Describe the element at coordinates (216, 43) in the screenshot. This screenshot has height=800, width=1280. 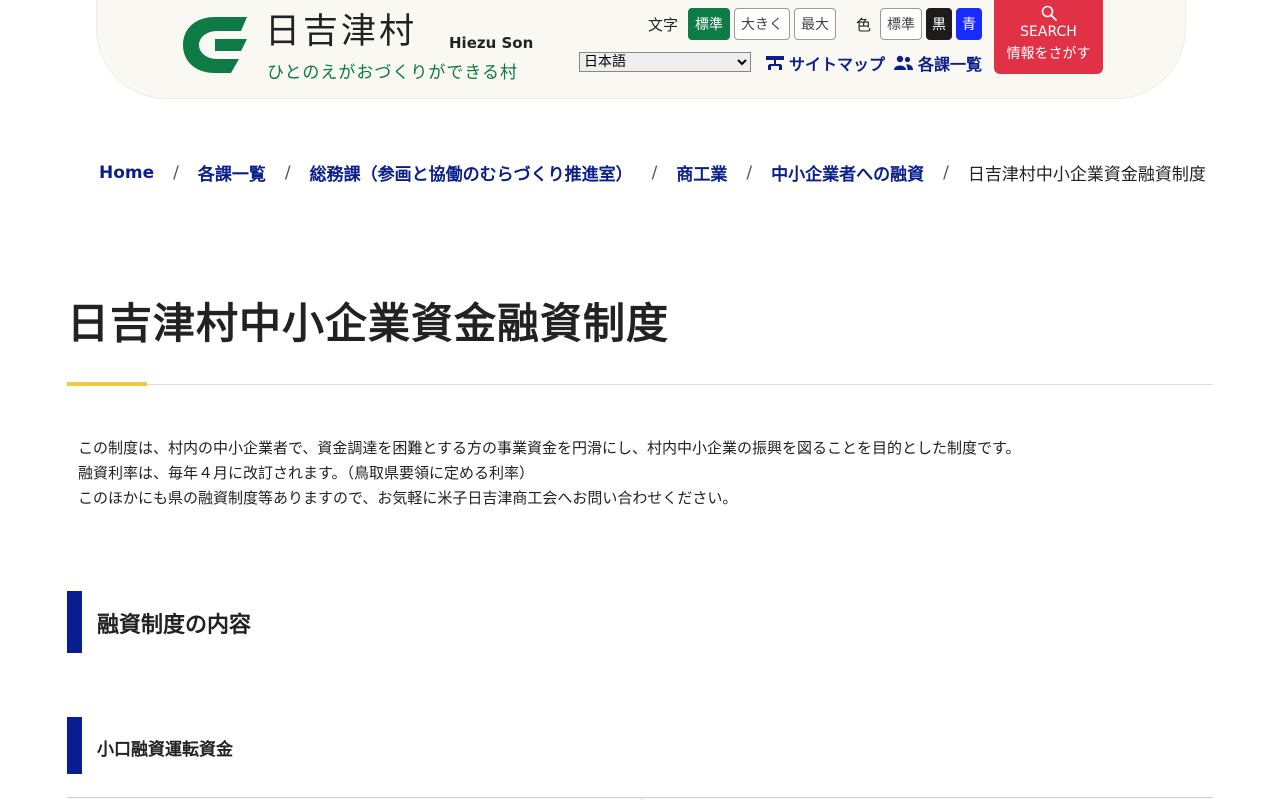
I see `village-logo-icon` at that location.